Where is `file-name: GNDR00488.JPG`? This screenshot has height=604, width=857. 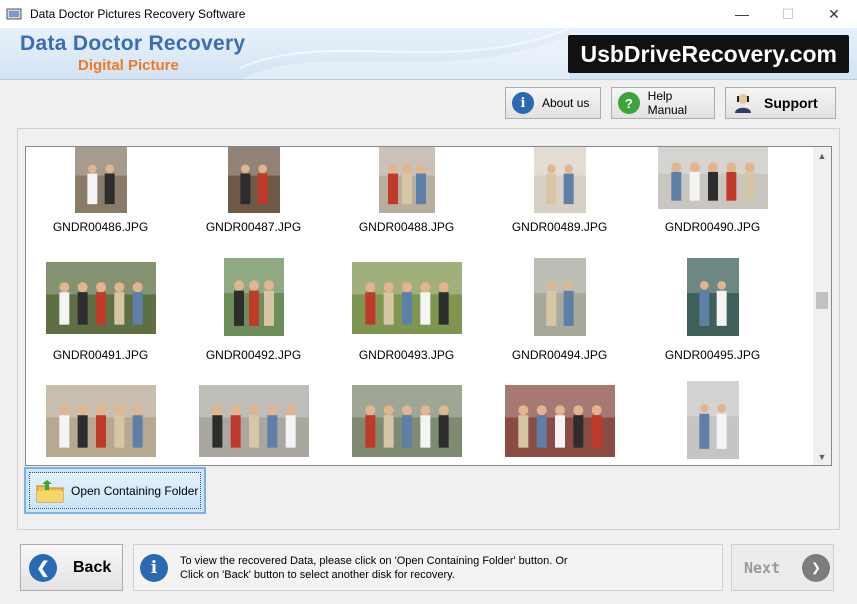
file-name: GNDR00488.JPG is located at coordinates (406, 227).